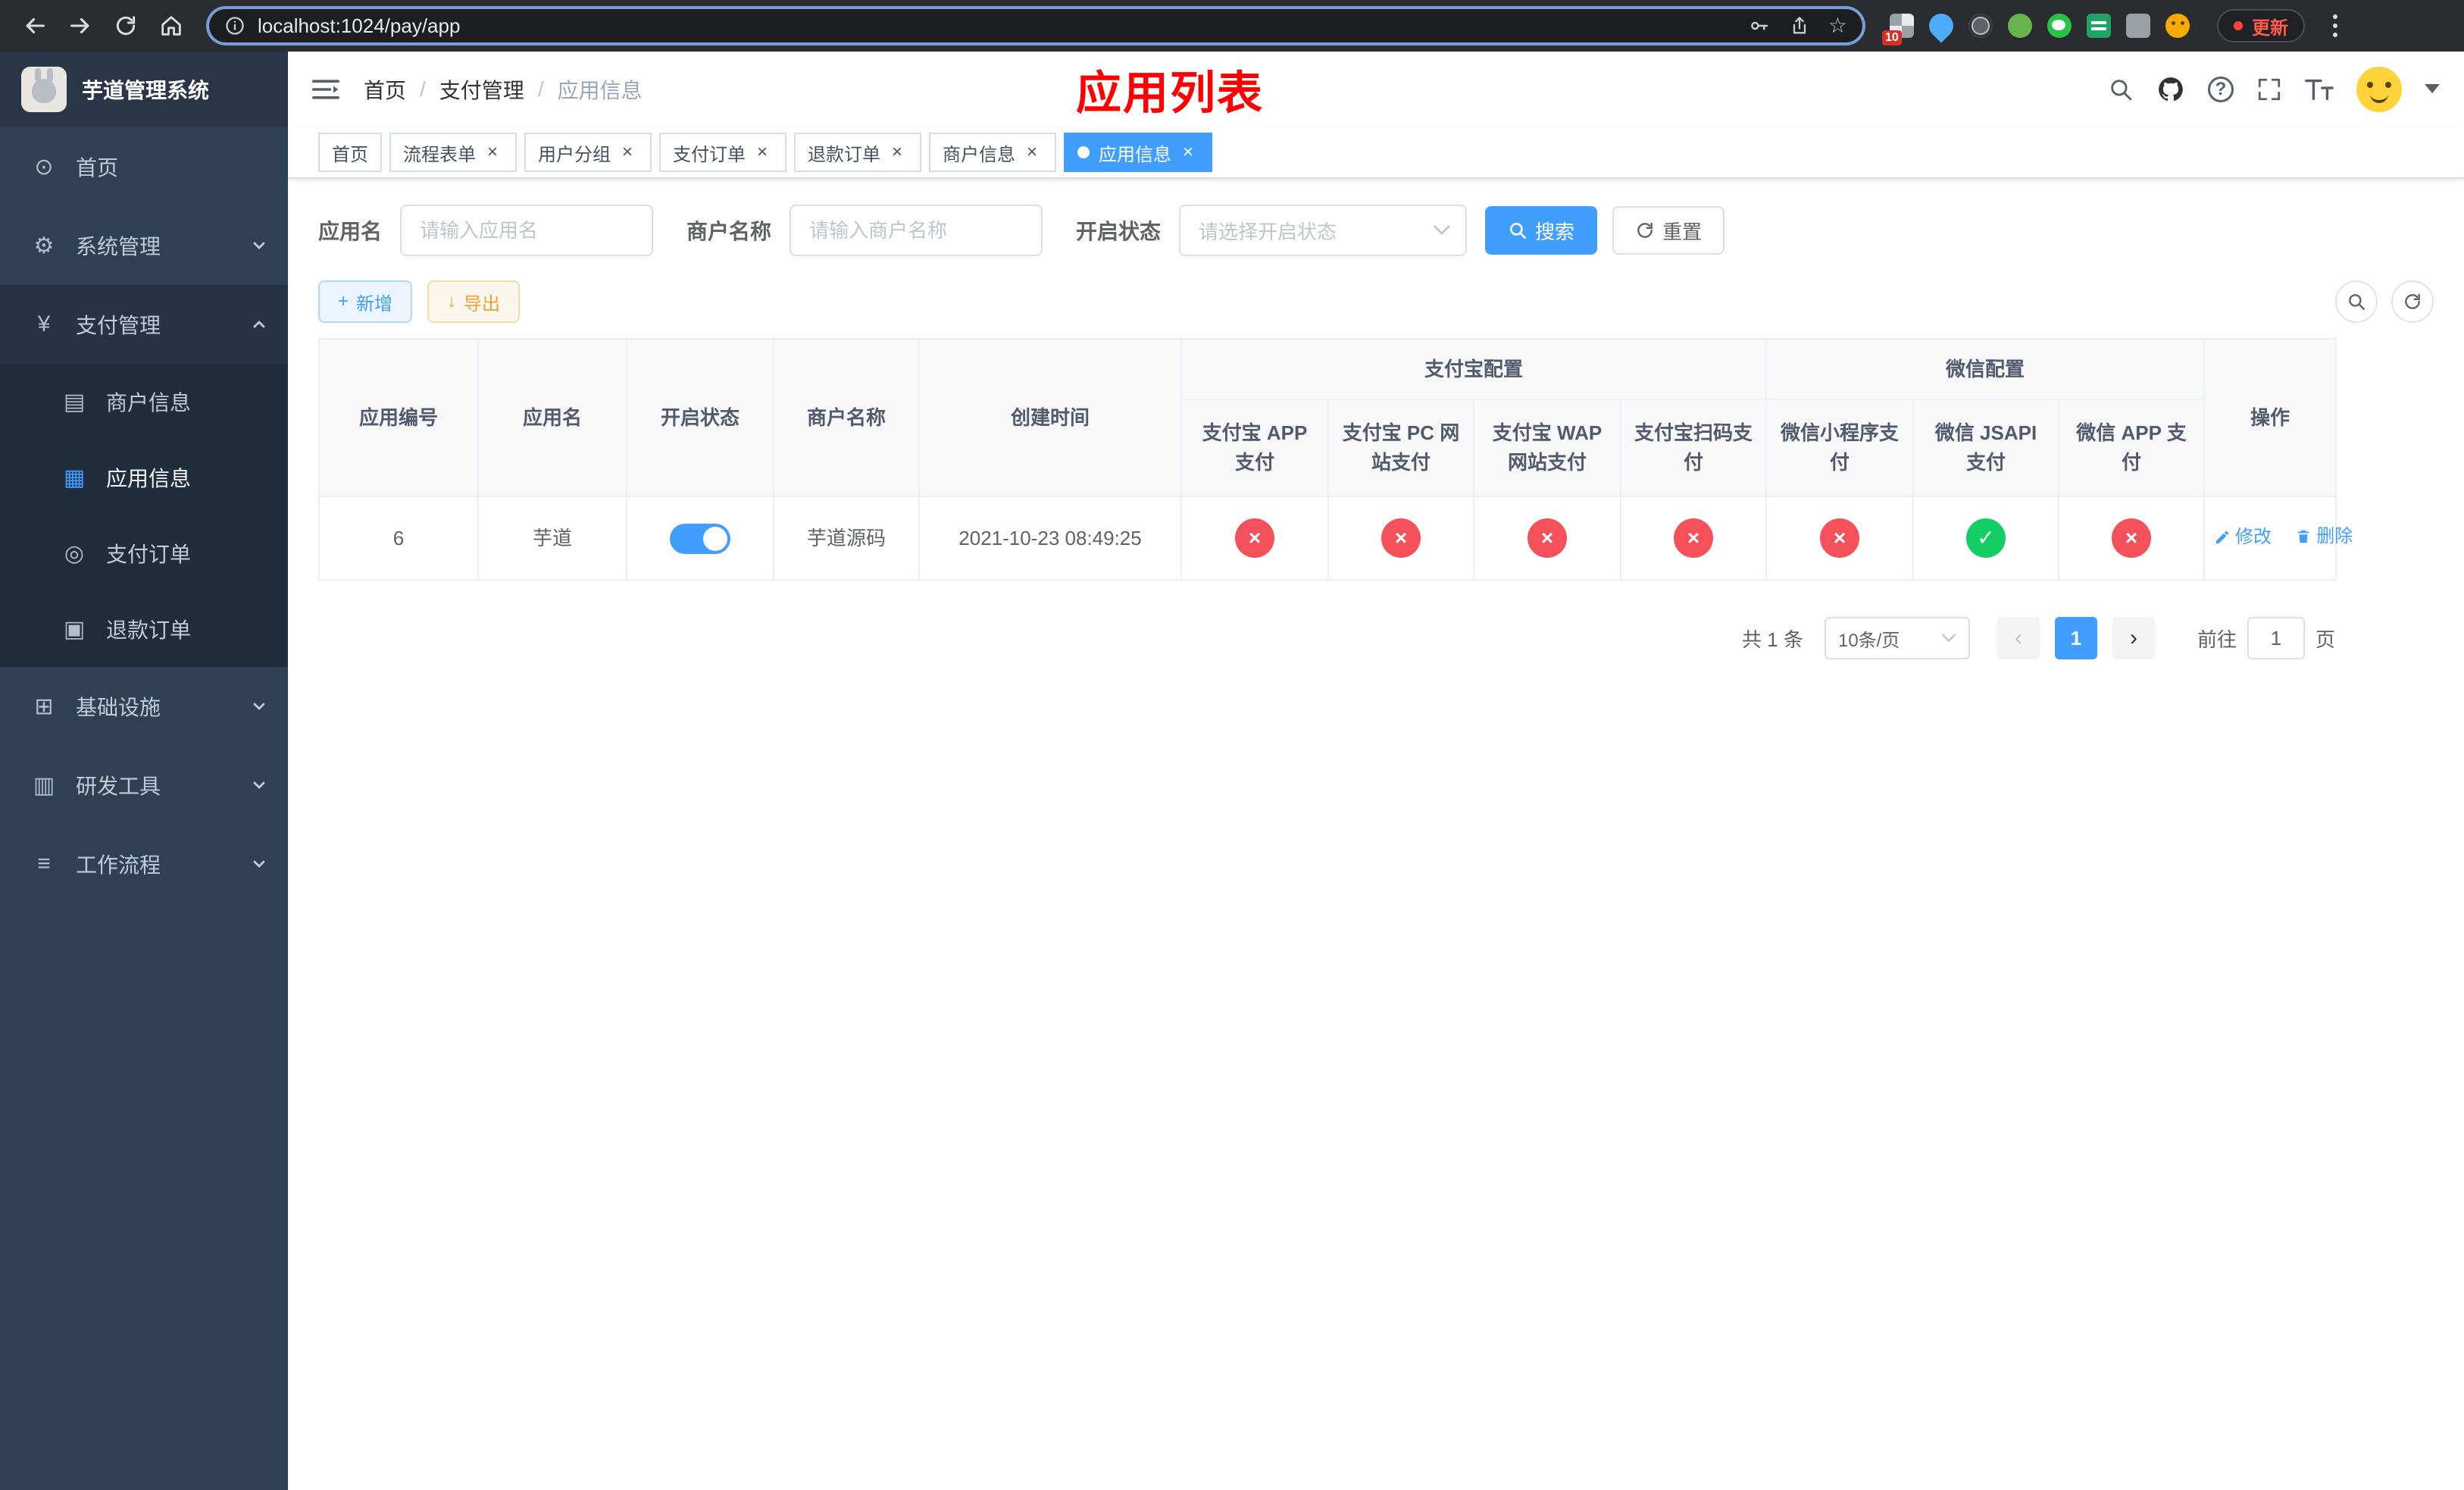 The width and height of the screenshot is (2464, 1490). Describe the element at coordinates (2221, 89) in the screenshot. I see `help-icon: ?` at that location.